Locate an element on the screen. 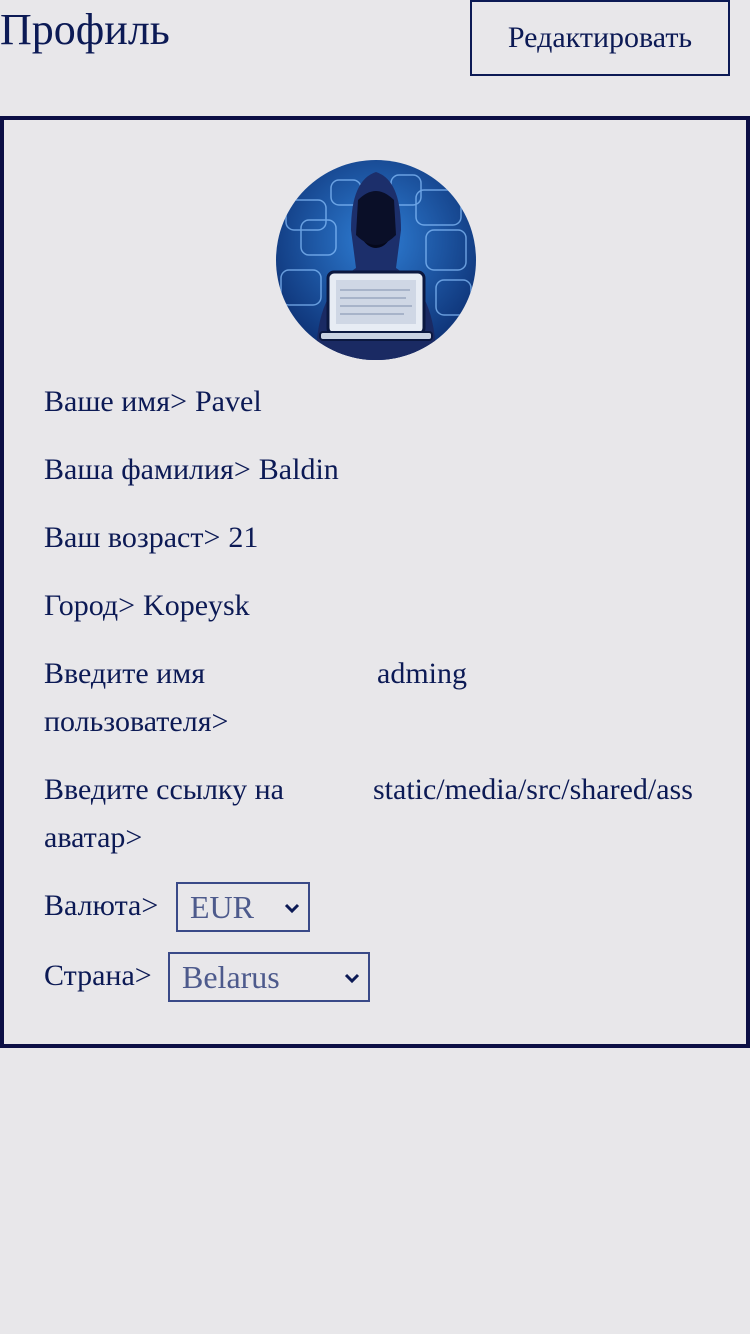 This screenshot has height=1334, width=750. avatar-link-row: Введите ссылку на аватар> is located at coordinates (375, 814).